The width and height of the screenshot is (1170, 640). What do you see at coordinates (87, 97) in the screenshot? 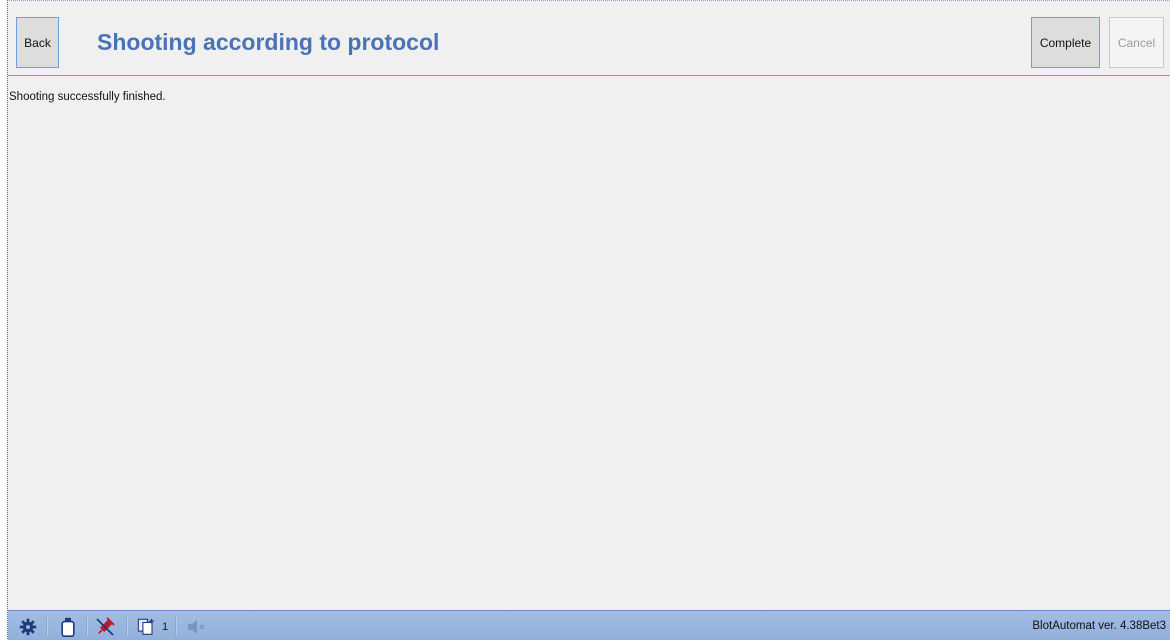
I see `status-message: Shooting successfully finished.` at bounding box center [87, 97].